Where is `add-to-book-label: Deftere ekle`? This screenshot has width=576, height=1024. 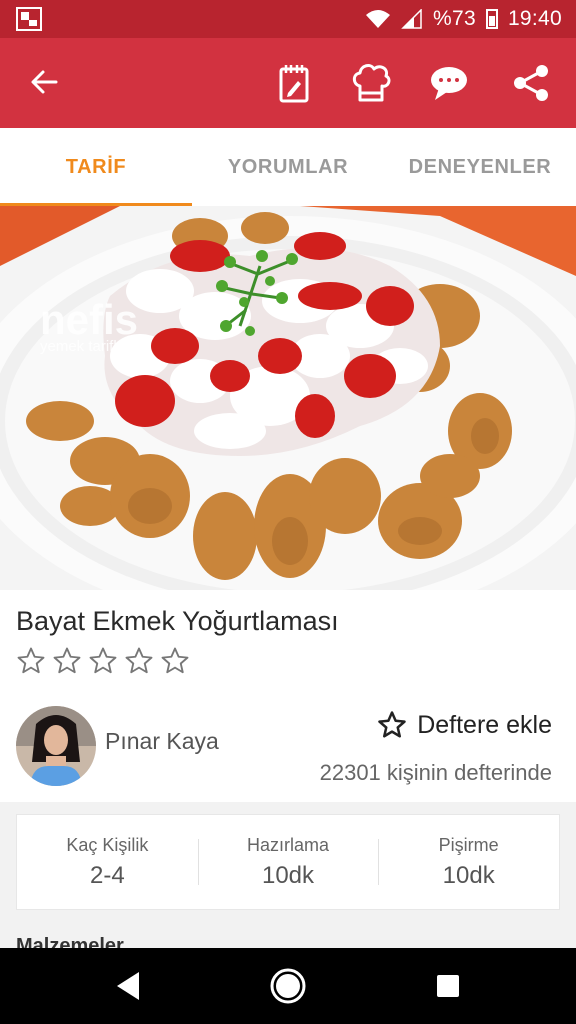 add-to-book-label: Deftere ekle is located at coordinates (484, 724).